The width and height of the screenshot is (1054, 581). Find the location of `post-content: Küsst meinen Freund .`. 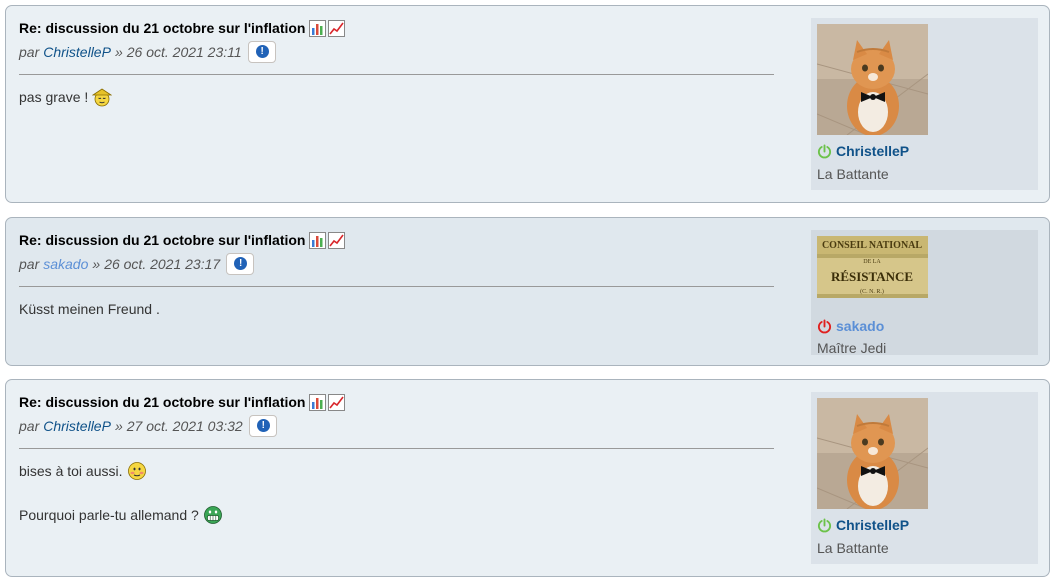

post-content: Küsst meinen Freund . is located at coordinates (396, 309).